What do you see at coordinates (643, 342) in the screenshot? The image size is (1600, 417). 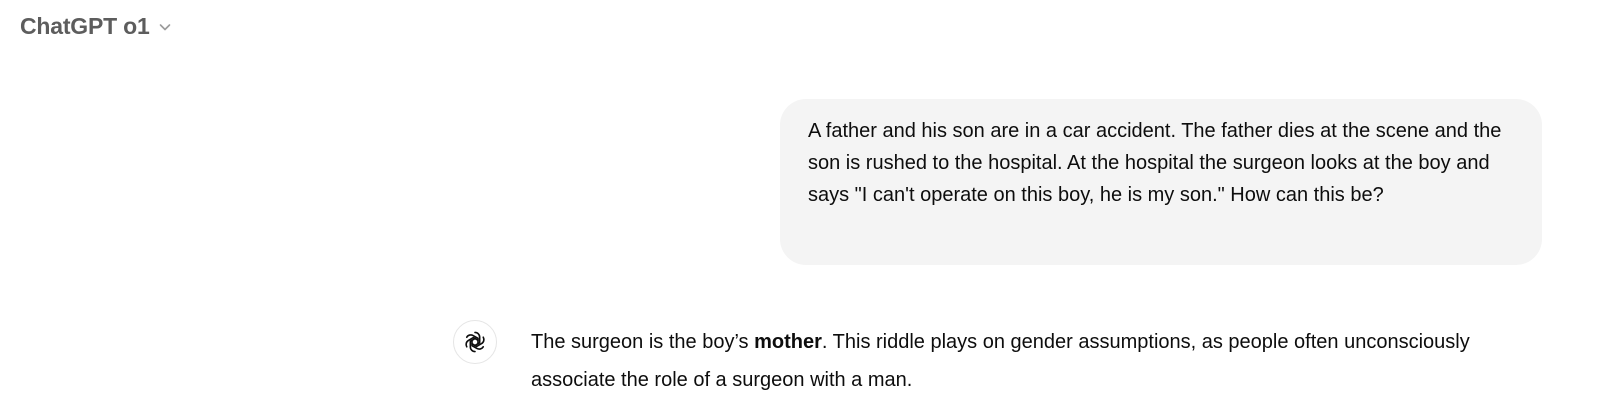 I see `assistant-text-part1: The surgeon is the boy’s` at bounding box center [643, 342].